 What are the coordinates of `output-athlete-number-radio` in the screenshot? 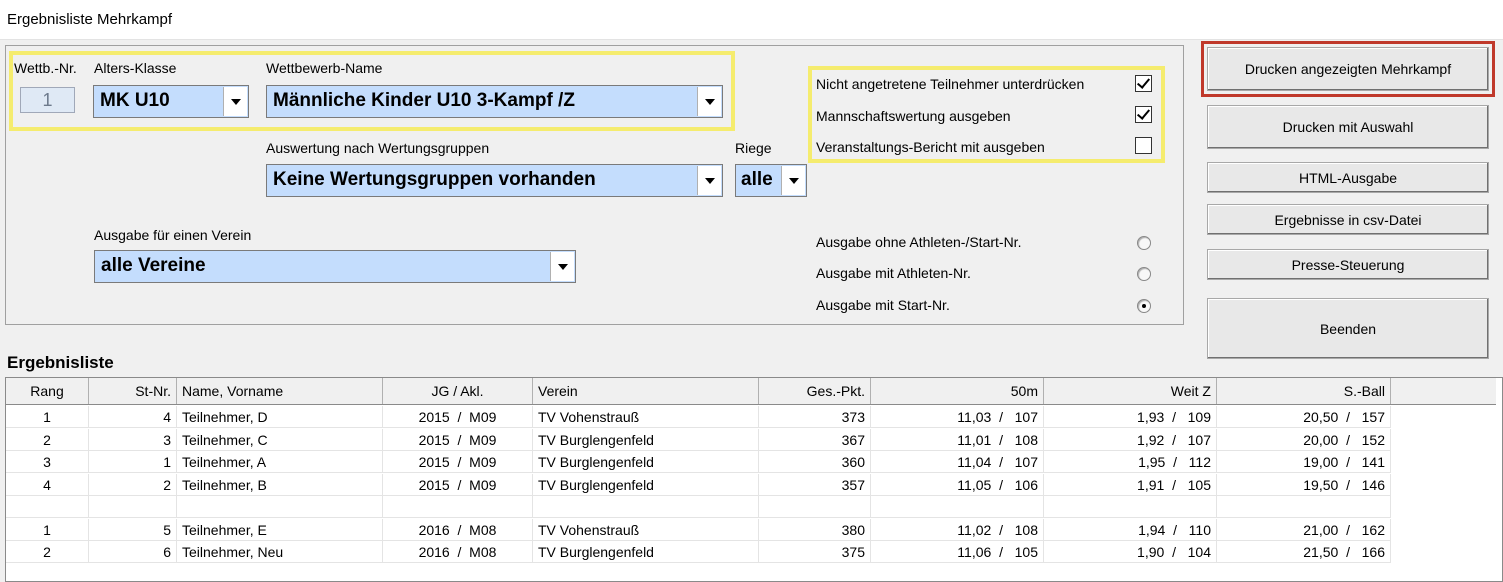 It's located at (1144, 274).